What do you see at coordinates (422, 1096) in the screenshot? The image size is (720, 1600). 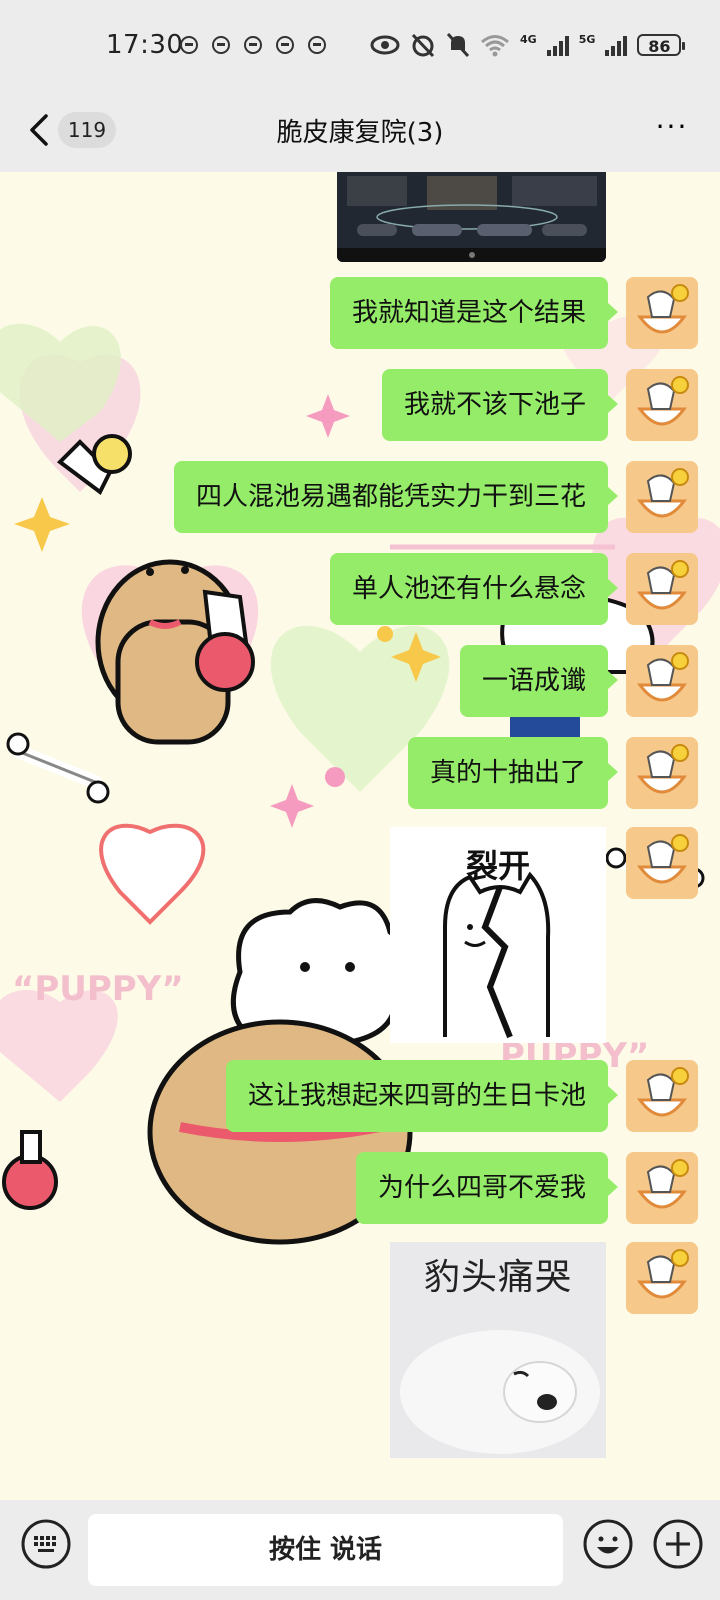 I see `message-bubble: 这让我想起来四哥的生日卡池` at bounding box center [422, 1096].